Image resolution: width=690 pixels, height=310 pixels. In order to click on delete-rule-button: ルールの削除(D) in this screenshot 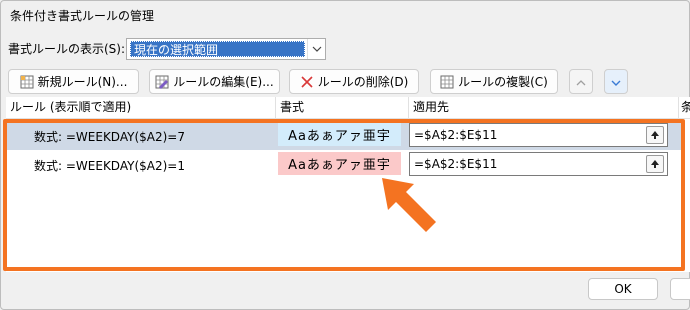, I will do `click(354, 81)`.